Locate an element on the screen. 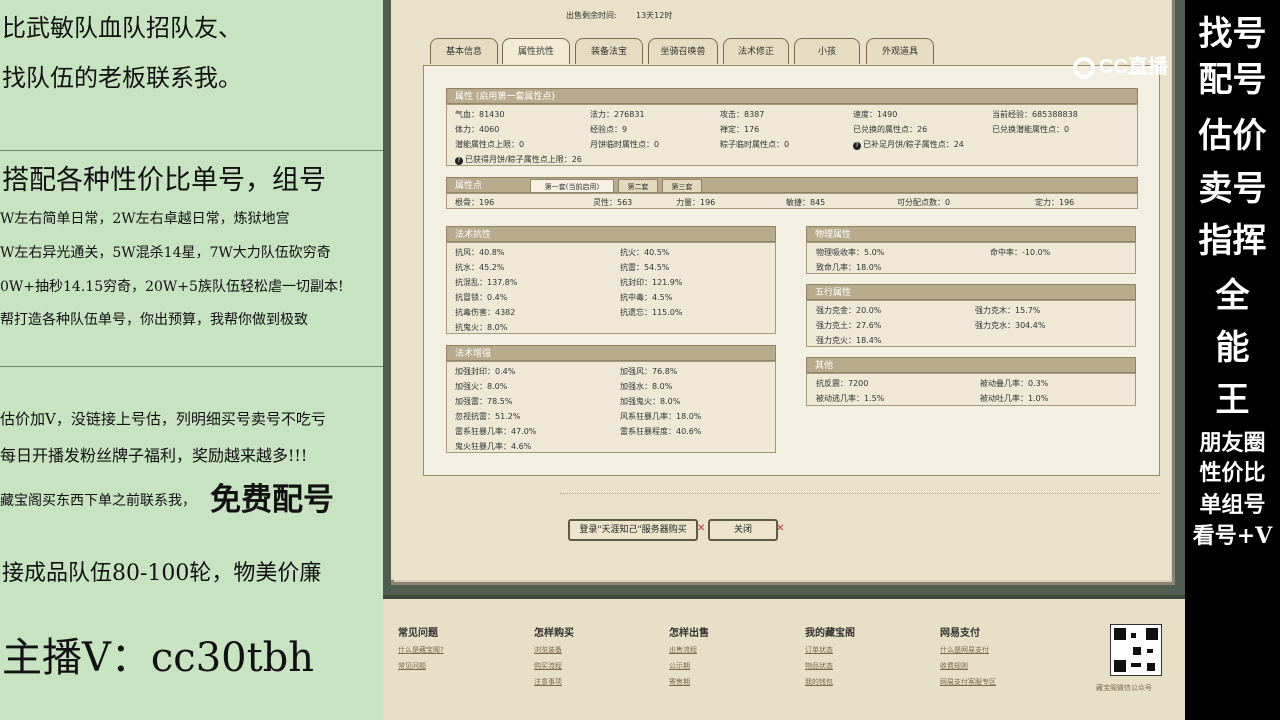  ad-line-8: 估价加V，没链接上号估，列明细买号卖号不吃亏 is located at coordinates (163, 419).